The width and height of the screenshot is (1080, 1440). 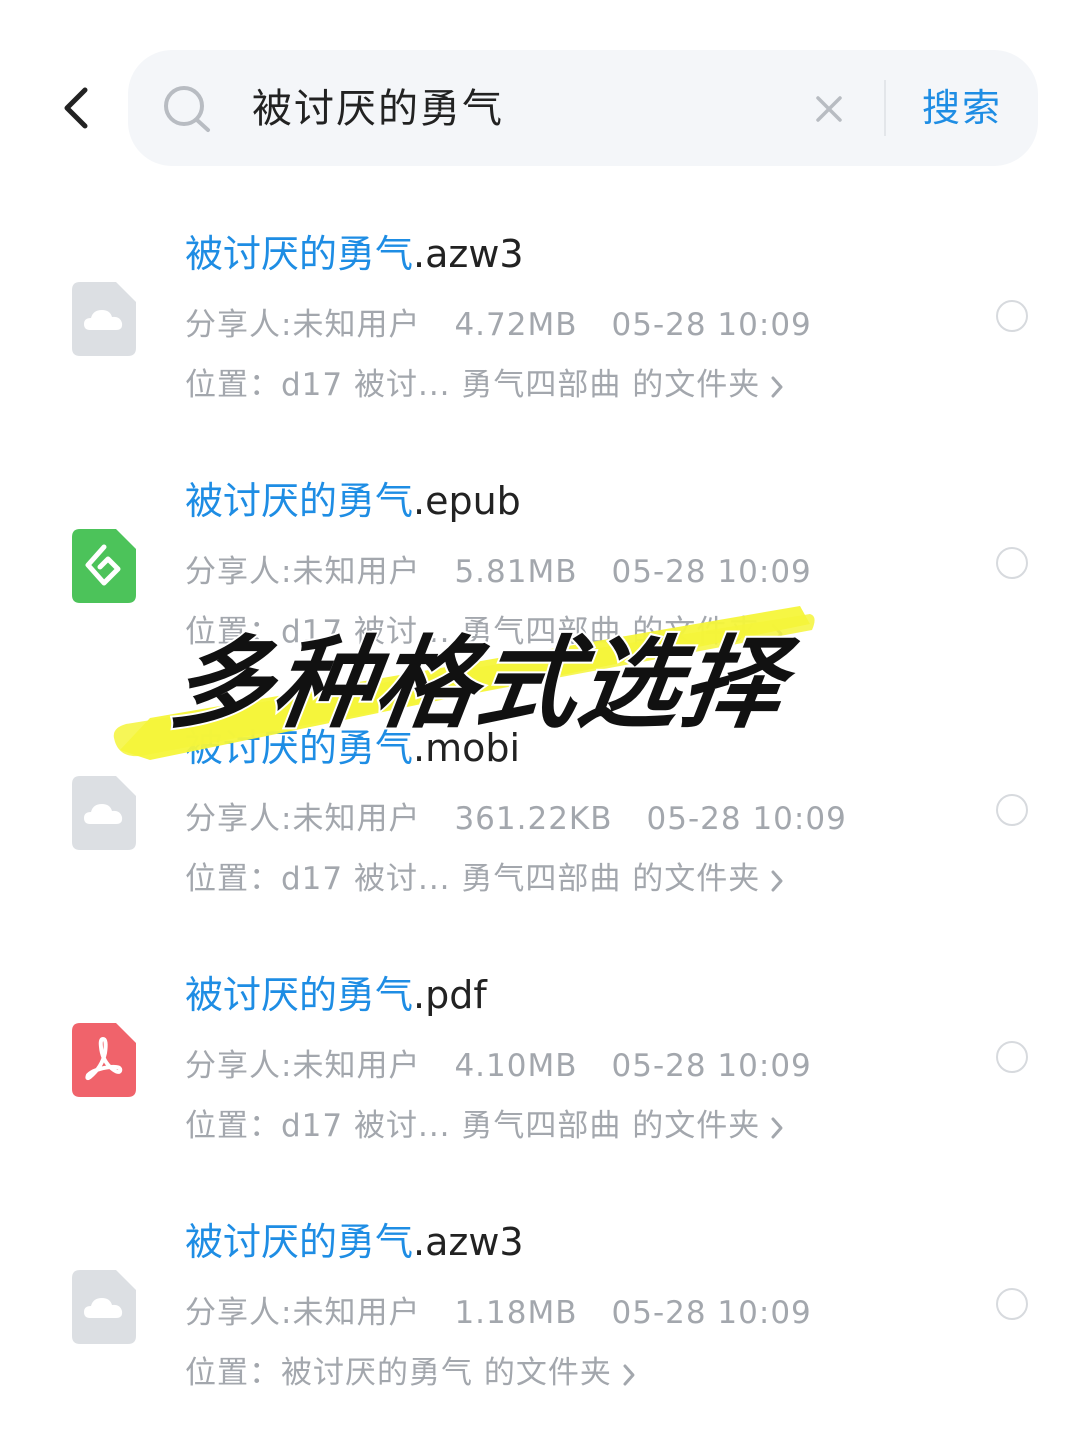 What do you see at coordinates (410, 1373) in the screenshot?
I see `file-location: 位置：被讨厌的勇气 的文件夹` at bounding box center [410, 1373].